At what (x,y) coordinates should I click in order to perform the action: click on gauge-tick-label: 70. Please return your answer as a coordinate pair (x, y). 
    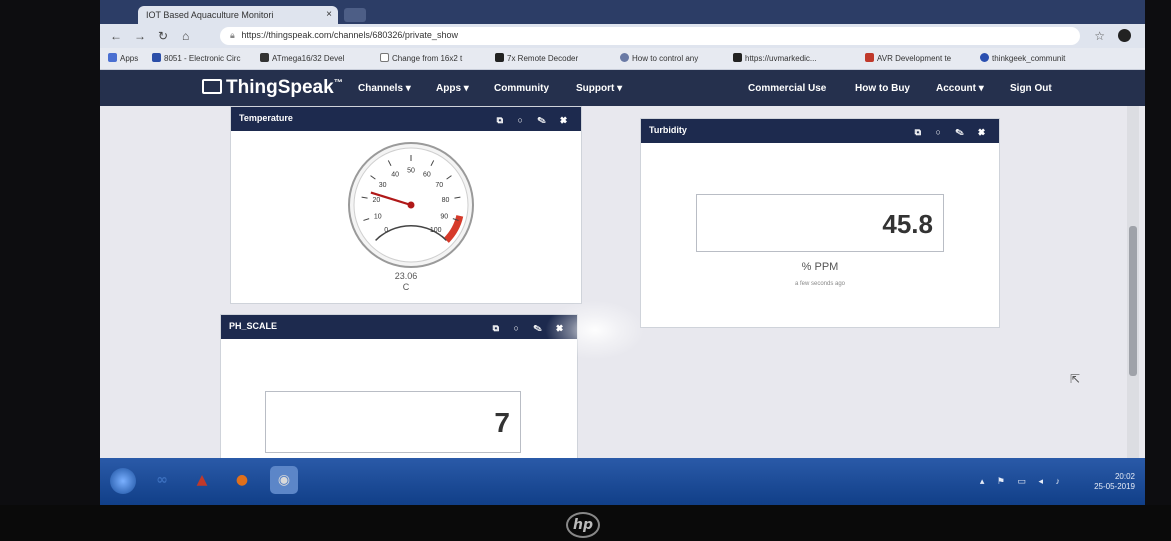
    Looking at the image, I should click on (439, 185).